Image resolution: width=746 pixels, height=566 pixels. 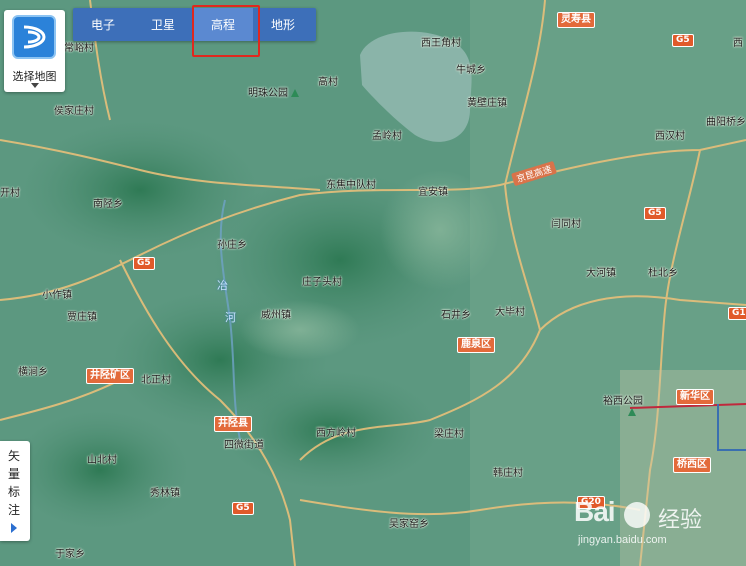 I want to click on place-label: 西汉村, so click(x=670, y=136).